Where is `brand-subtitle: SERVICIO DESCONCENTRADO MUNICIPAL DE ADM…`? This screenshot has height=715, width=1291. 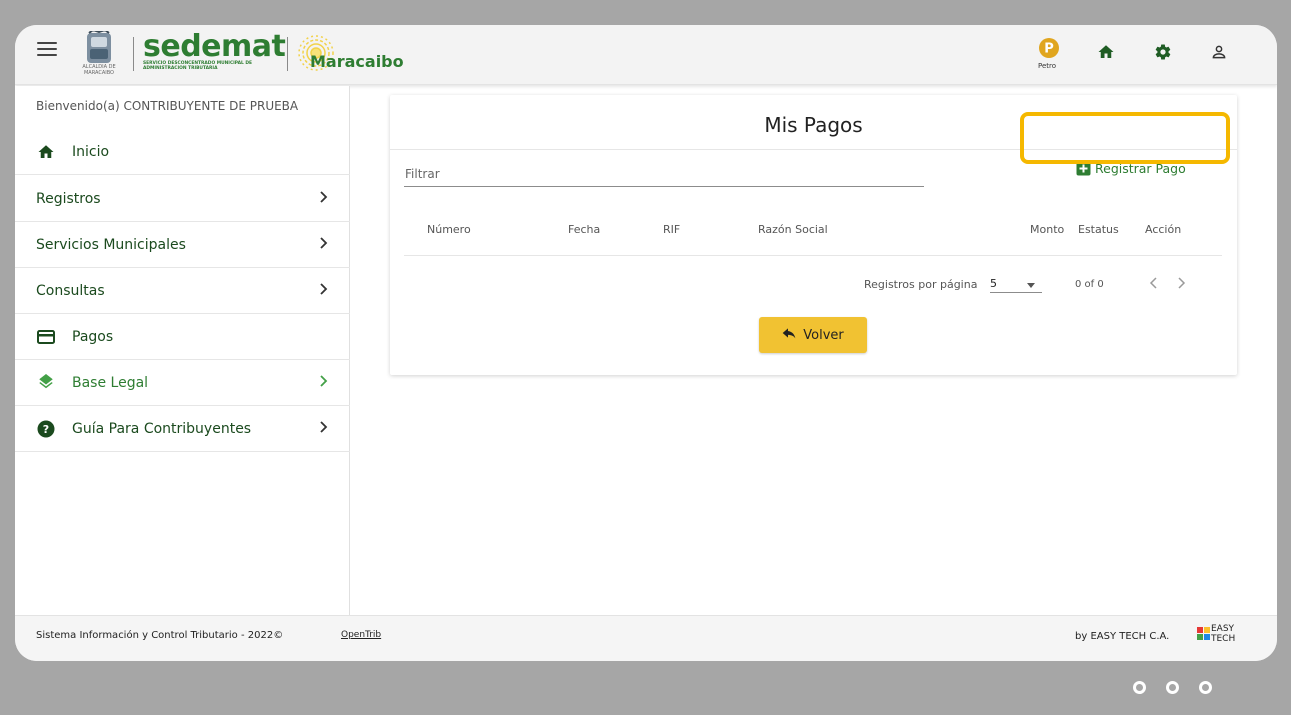 brand-subtitle: SERVICIO DESCONCENTRADO MUNICIPAL DE ADM… is located at coordinates (197, 66).